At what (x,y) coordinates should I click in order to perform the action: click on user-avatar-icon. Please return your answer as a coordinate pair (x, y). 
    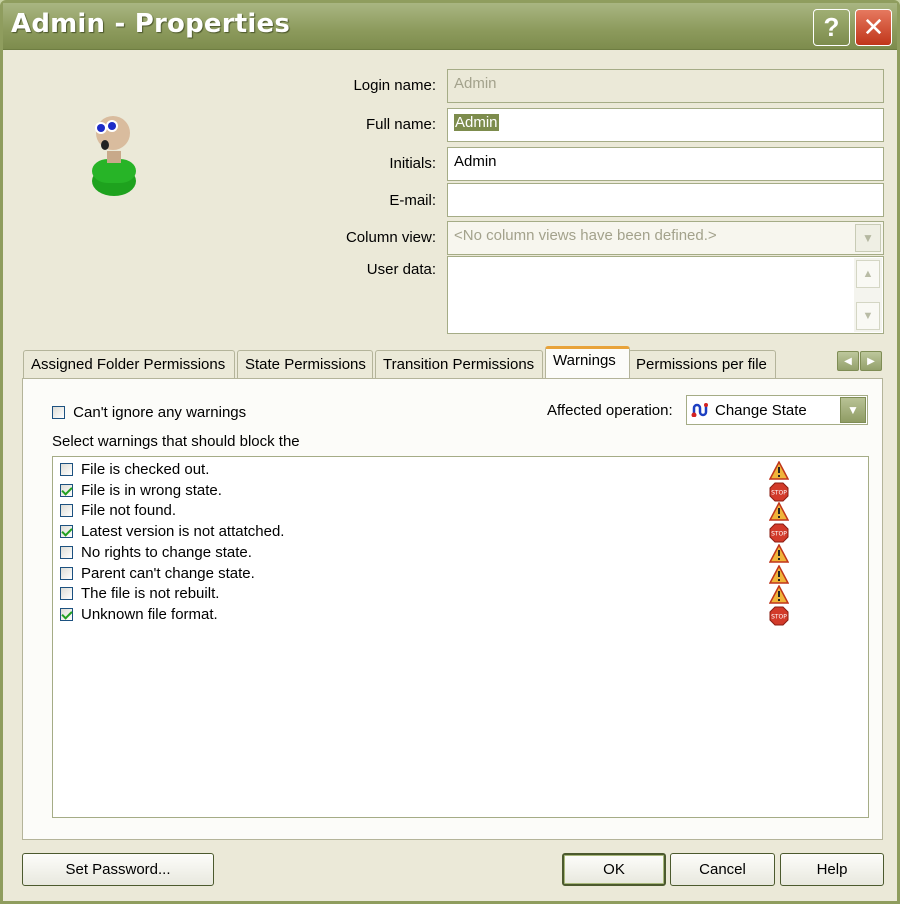
    Looking at the image, I should click on (114, 156).